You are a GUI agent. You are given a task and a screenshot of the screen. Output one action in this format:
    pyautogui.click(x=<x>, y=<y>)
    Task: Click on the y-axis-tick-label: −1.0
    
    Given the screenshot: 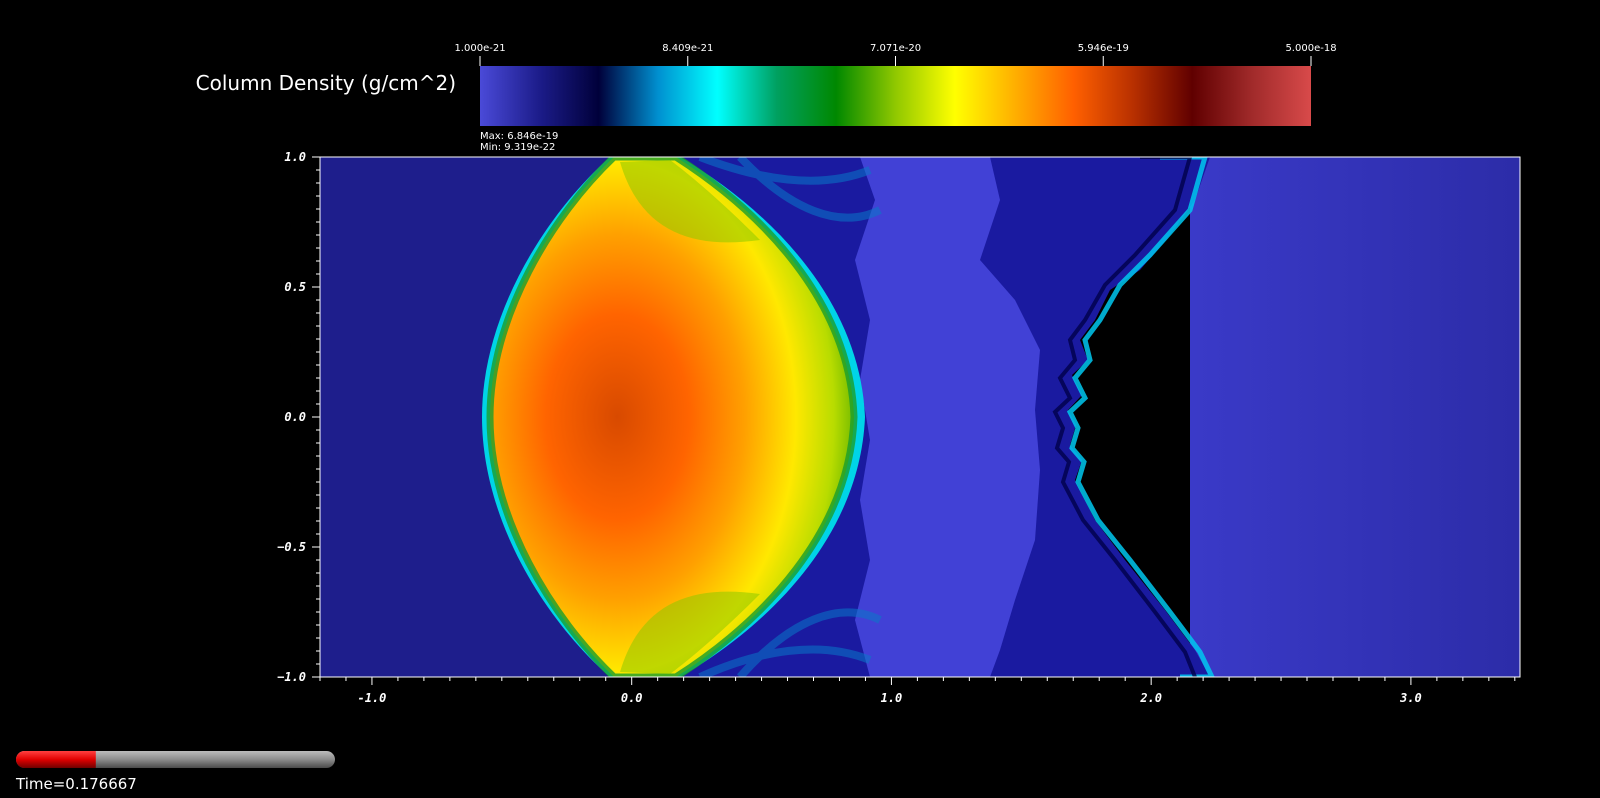 What is the action you would take?
    pyautogui.click(x=291, y=677)
    